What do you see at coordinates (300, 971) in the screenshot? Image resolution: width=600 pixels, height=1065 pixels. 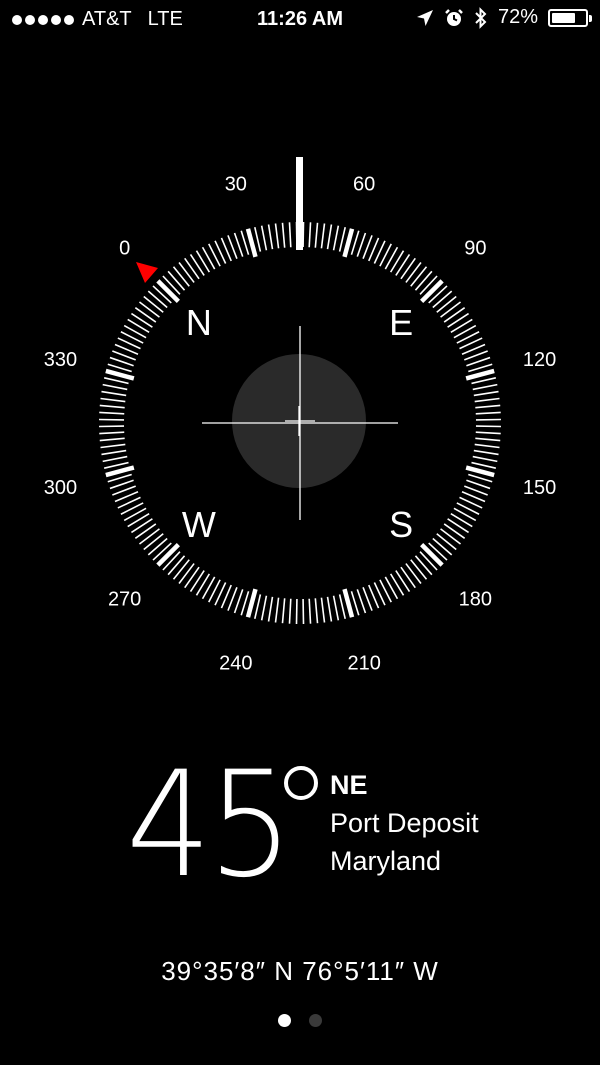 I see `gps-coordinates: 39°35′8″ N 76°5′11″ W` at bounding box center [300, 971].